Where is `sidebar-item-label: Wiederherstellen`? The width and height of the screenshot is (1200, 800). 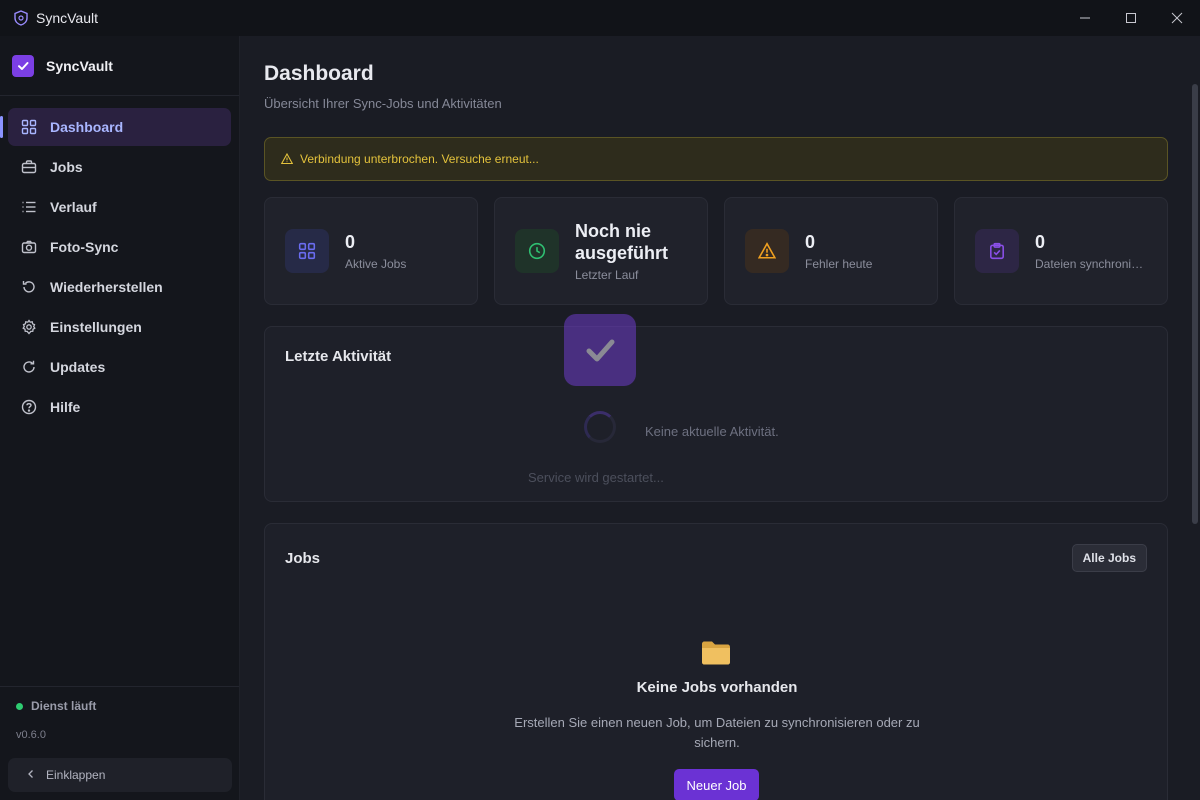
sidebar-item-label: Wiederherstellen is located at coordinates (106, 287).